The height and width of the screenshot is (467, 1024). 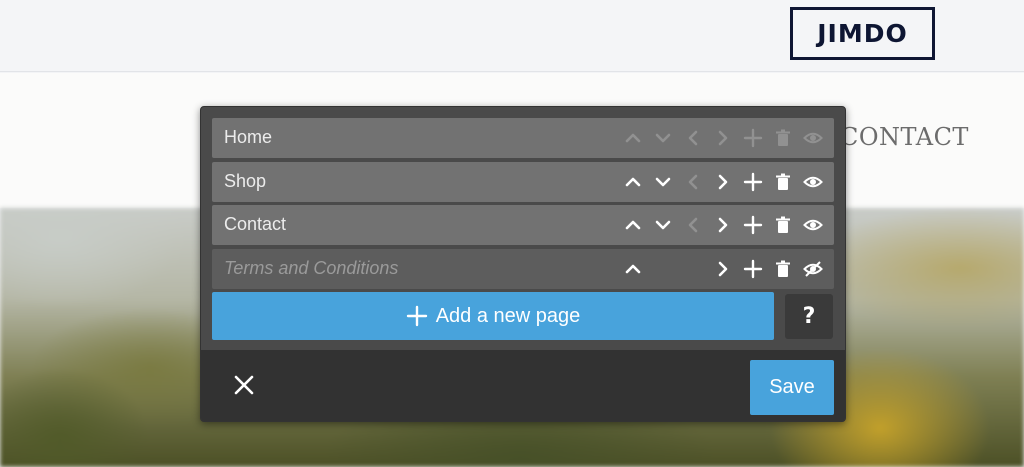 I want to click on logo-text: JIMDO, so click(x=862, y=33).